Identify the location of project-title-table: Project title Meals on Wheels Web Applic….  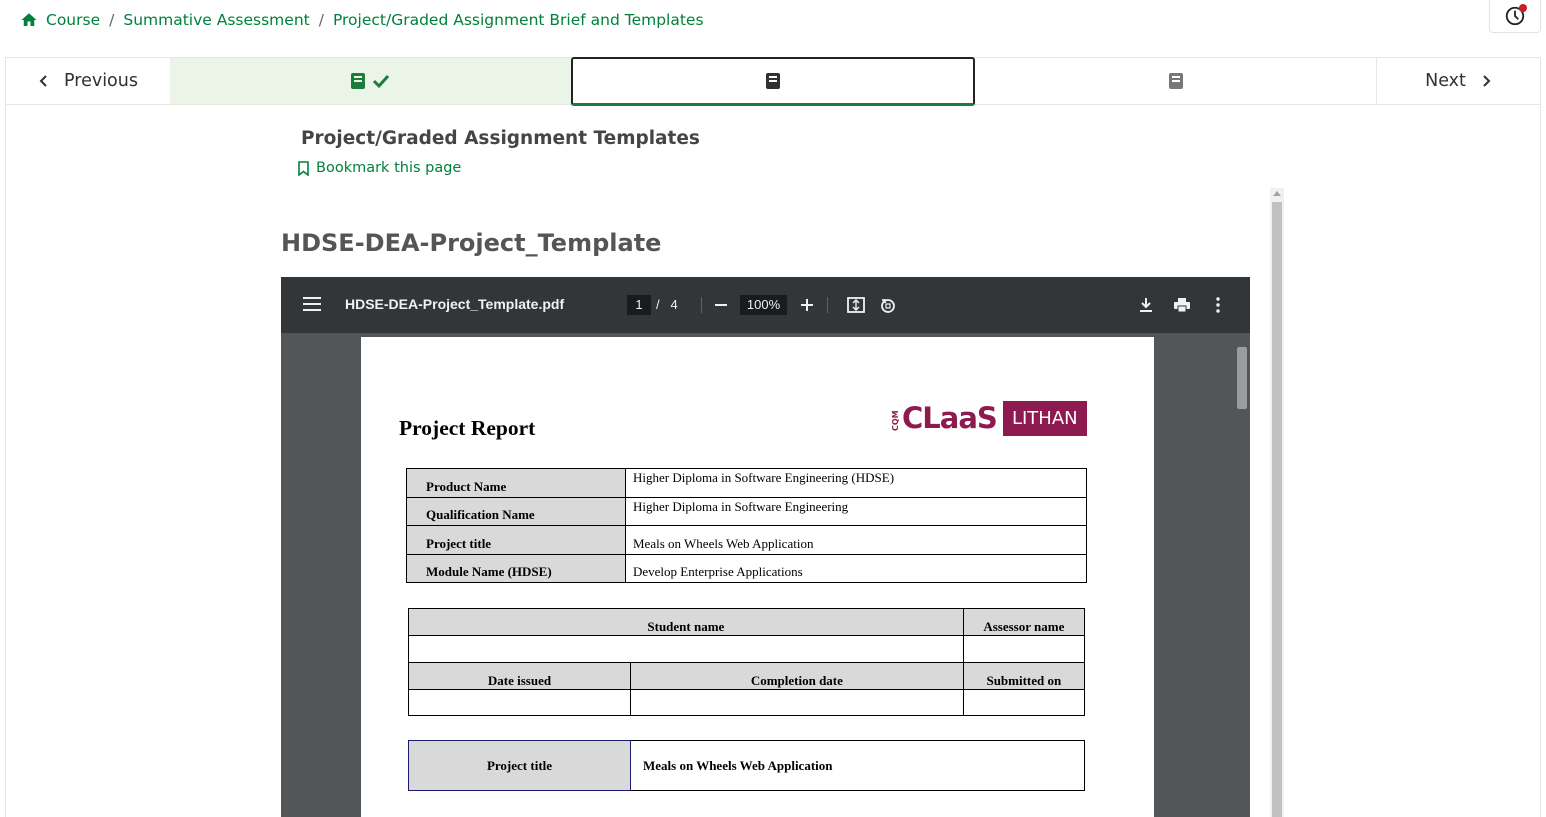
(746, 765).